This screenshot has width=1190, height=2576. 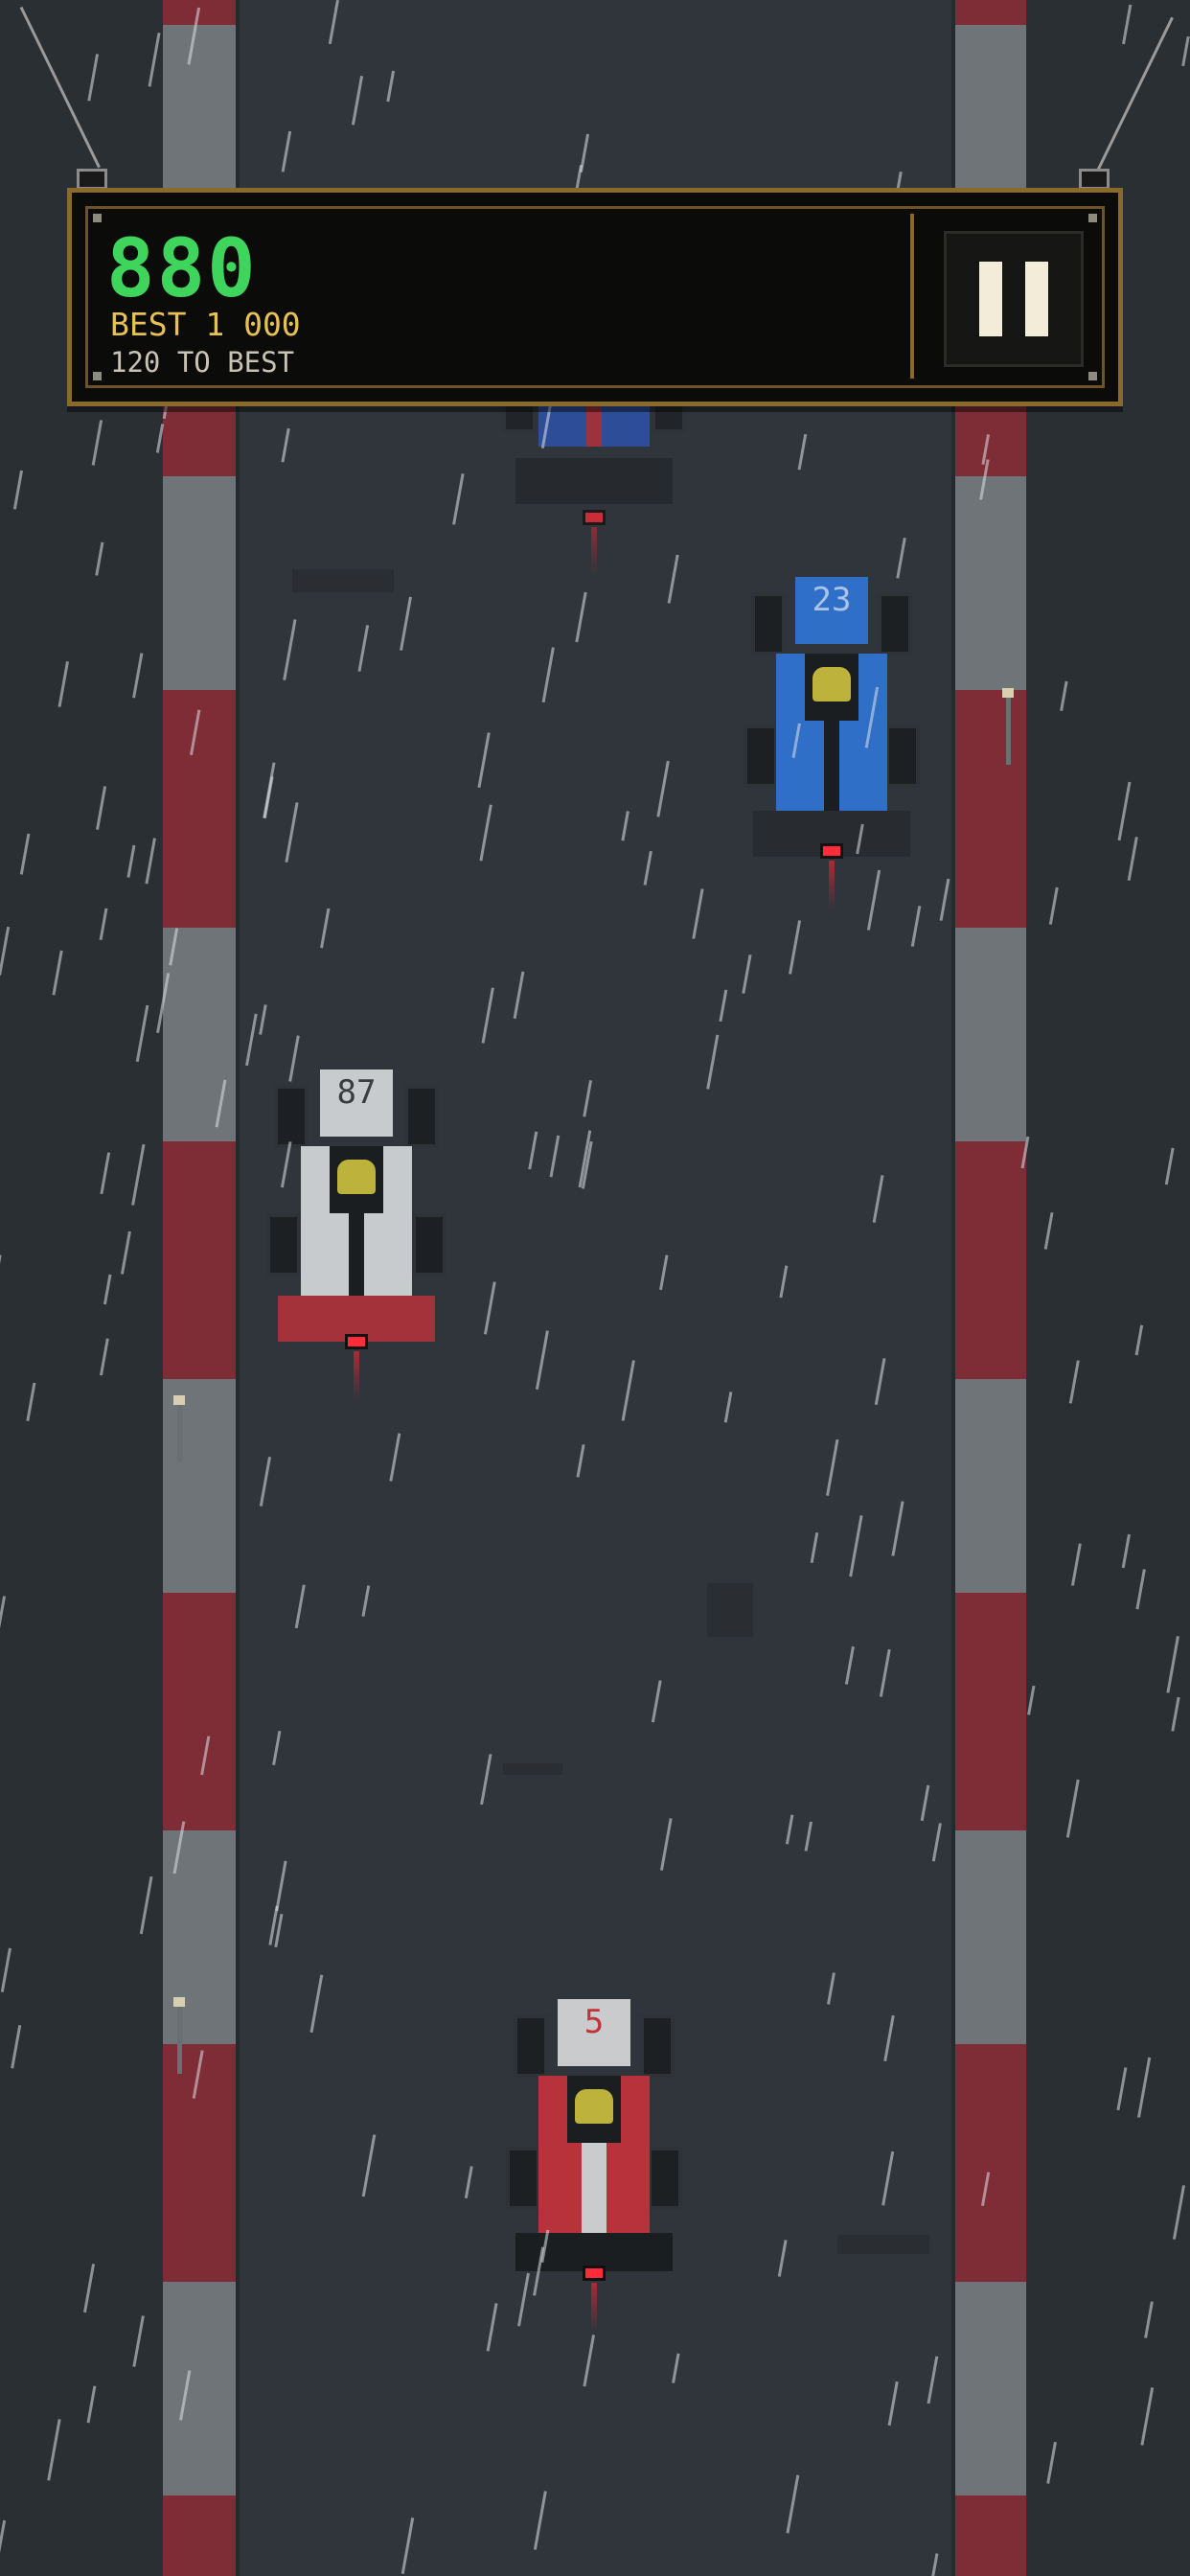 What do you see at coordinates (912, 296) in the screenshot?
I see `hud-divider` at bounding box center [912, 296].